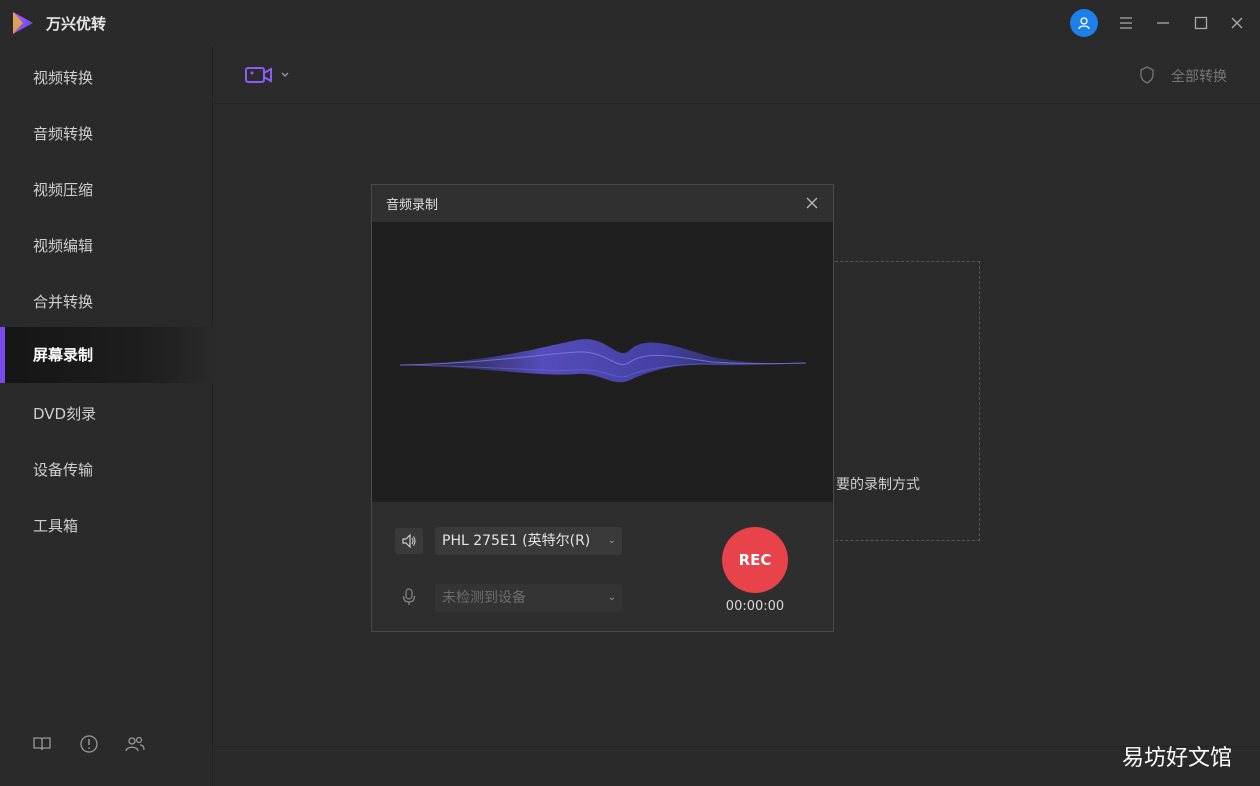 This screenshot has width=1260, height=786. I want to click on microphone-toggle-button, so click(409, 597).